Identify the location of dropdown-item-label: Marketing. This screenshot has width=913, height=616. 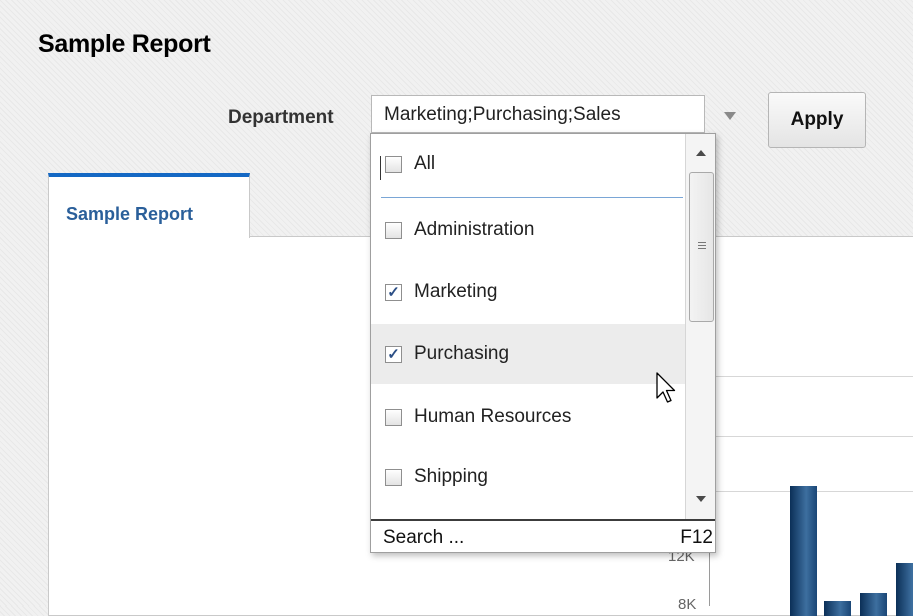
(456, 291).